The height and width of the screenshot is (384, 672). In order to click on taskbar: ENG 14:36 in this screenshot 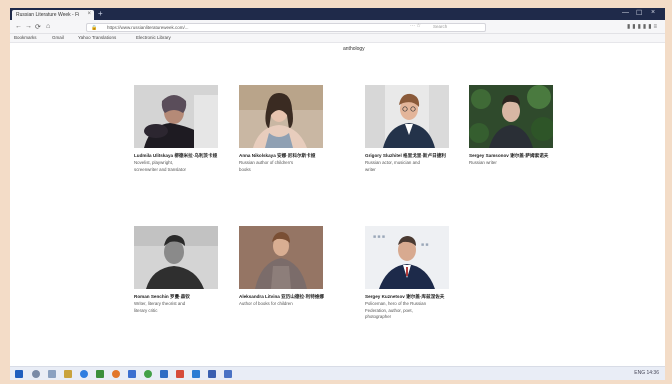, I will do `click(337, 373)`.